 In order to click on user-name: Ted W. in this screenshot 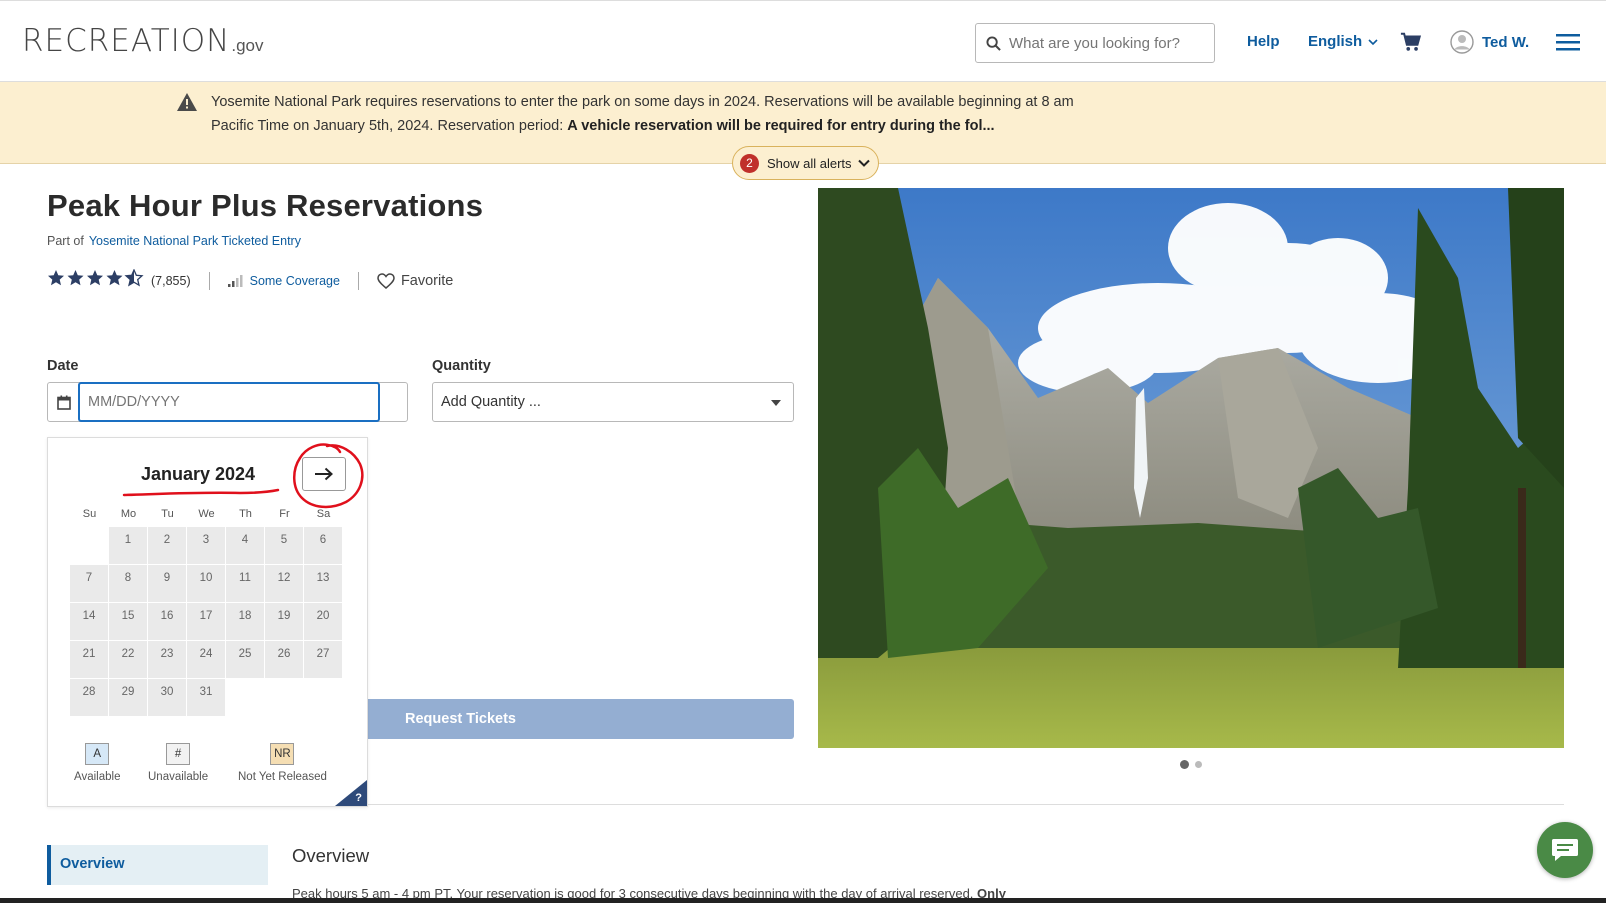, I will do `click(1506, 42)`.